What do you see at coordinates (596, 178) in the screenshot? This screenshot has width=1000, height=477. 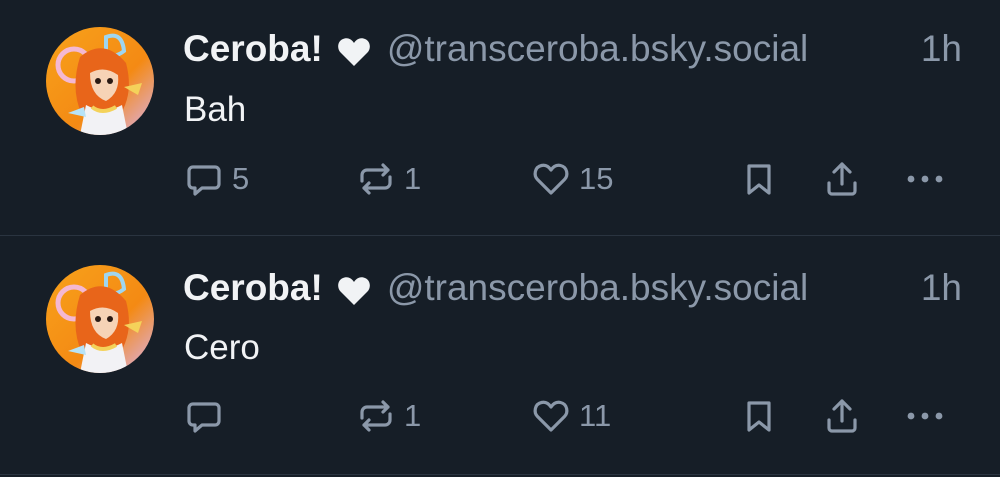 I see `like-count: 15` at bounding box center [596, 178].